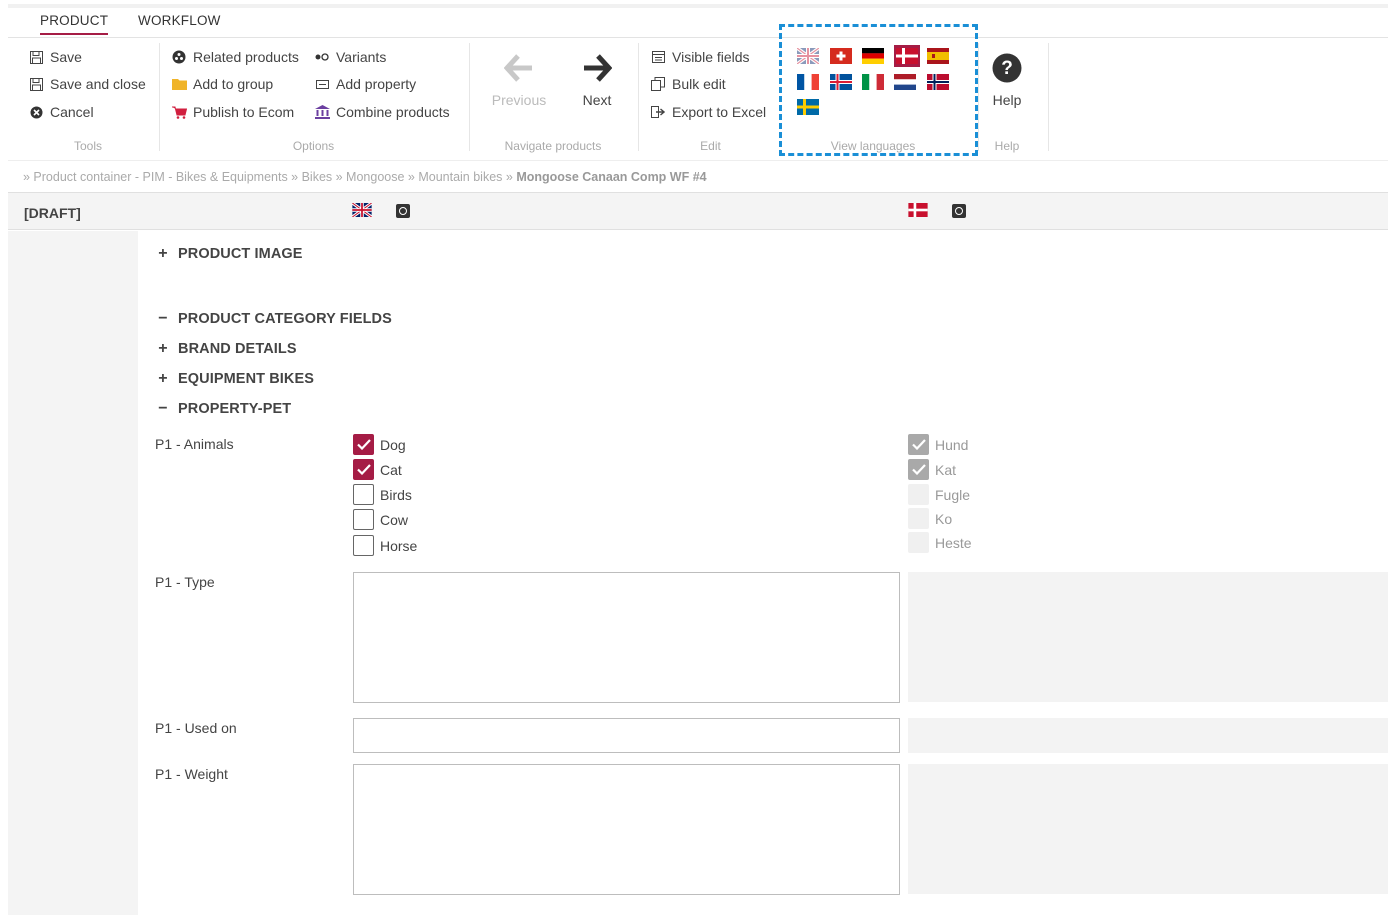  What do you see at coordinates (361, 57) in the screenshot?
I see `variants-label: Variants` at bounding box center [361, 57].